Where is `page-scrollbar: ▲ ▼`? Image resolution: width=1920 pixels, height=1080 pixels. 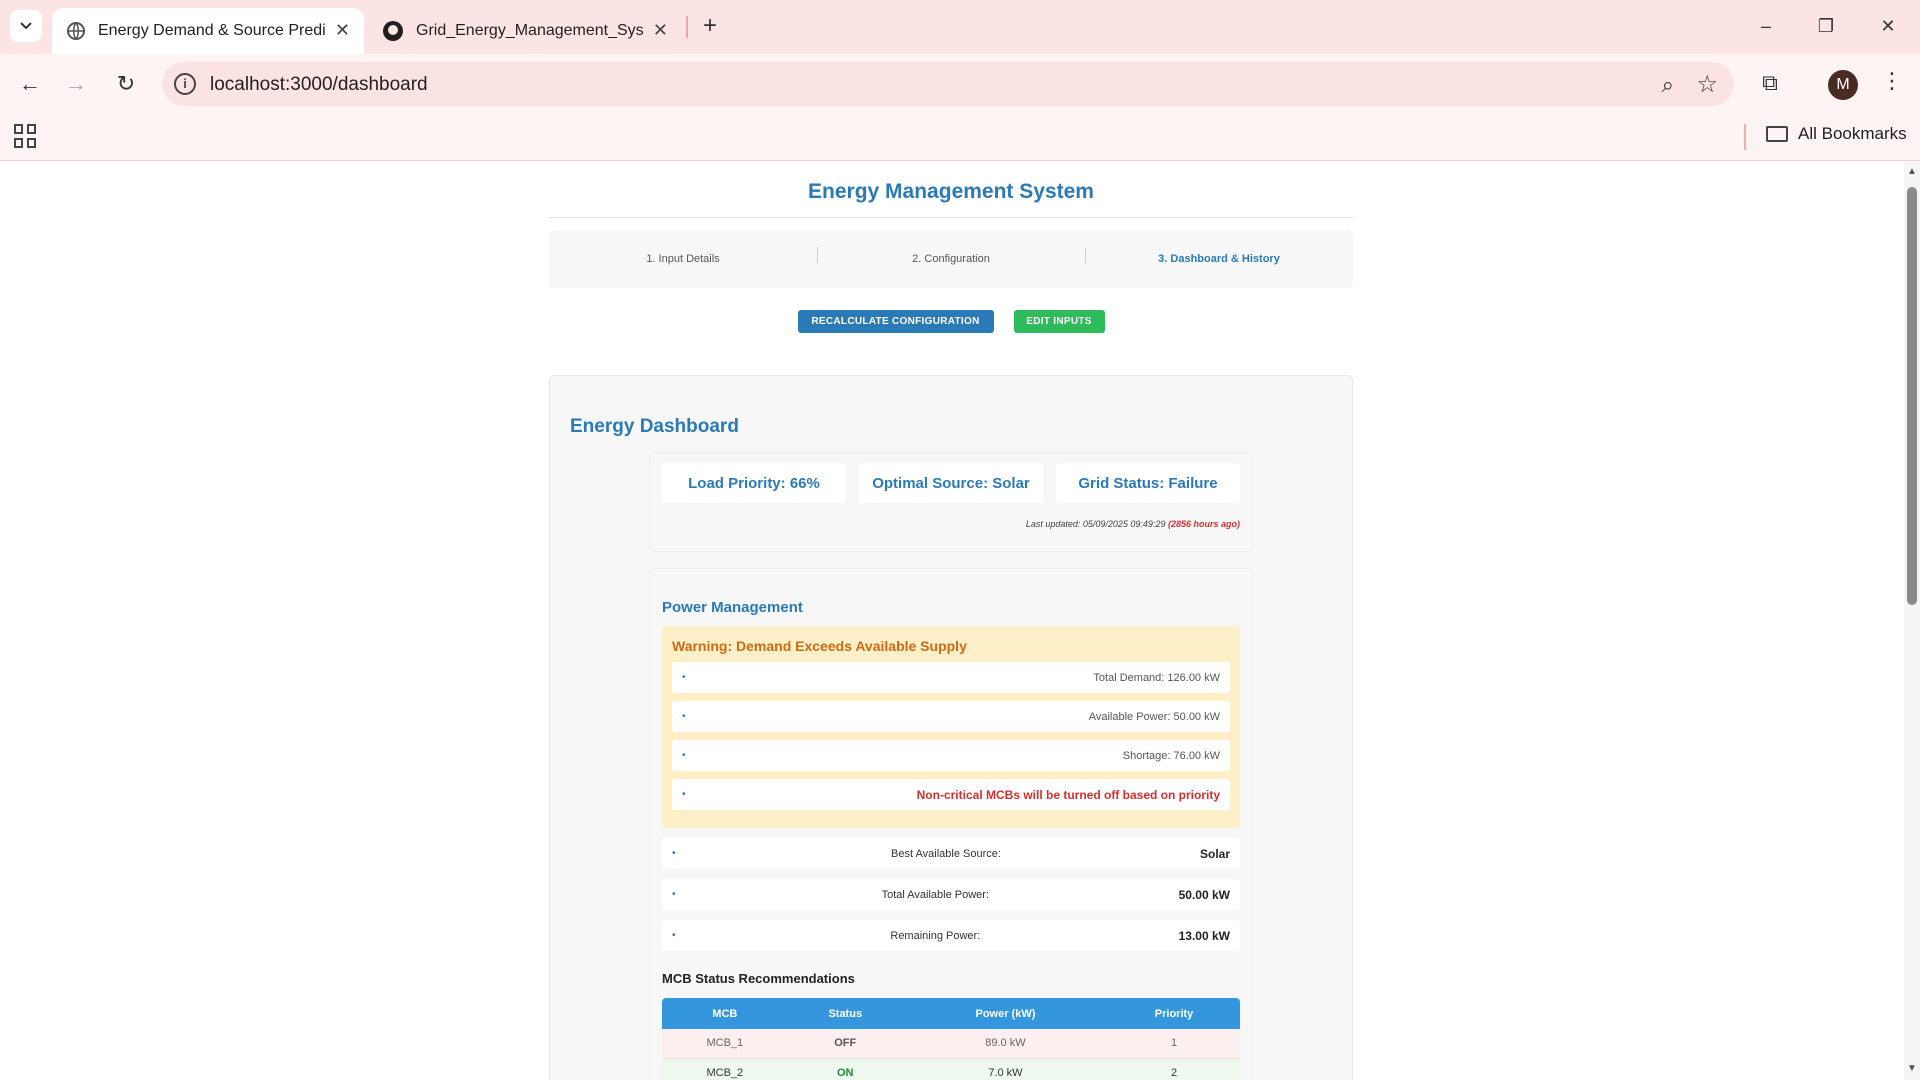 page-scrollbar: ▲ ▼ is located at coordinates (1912, 620).